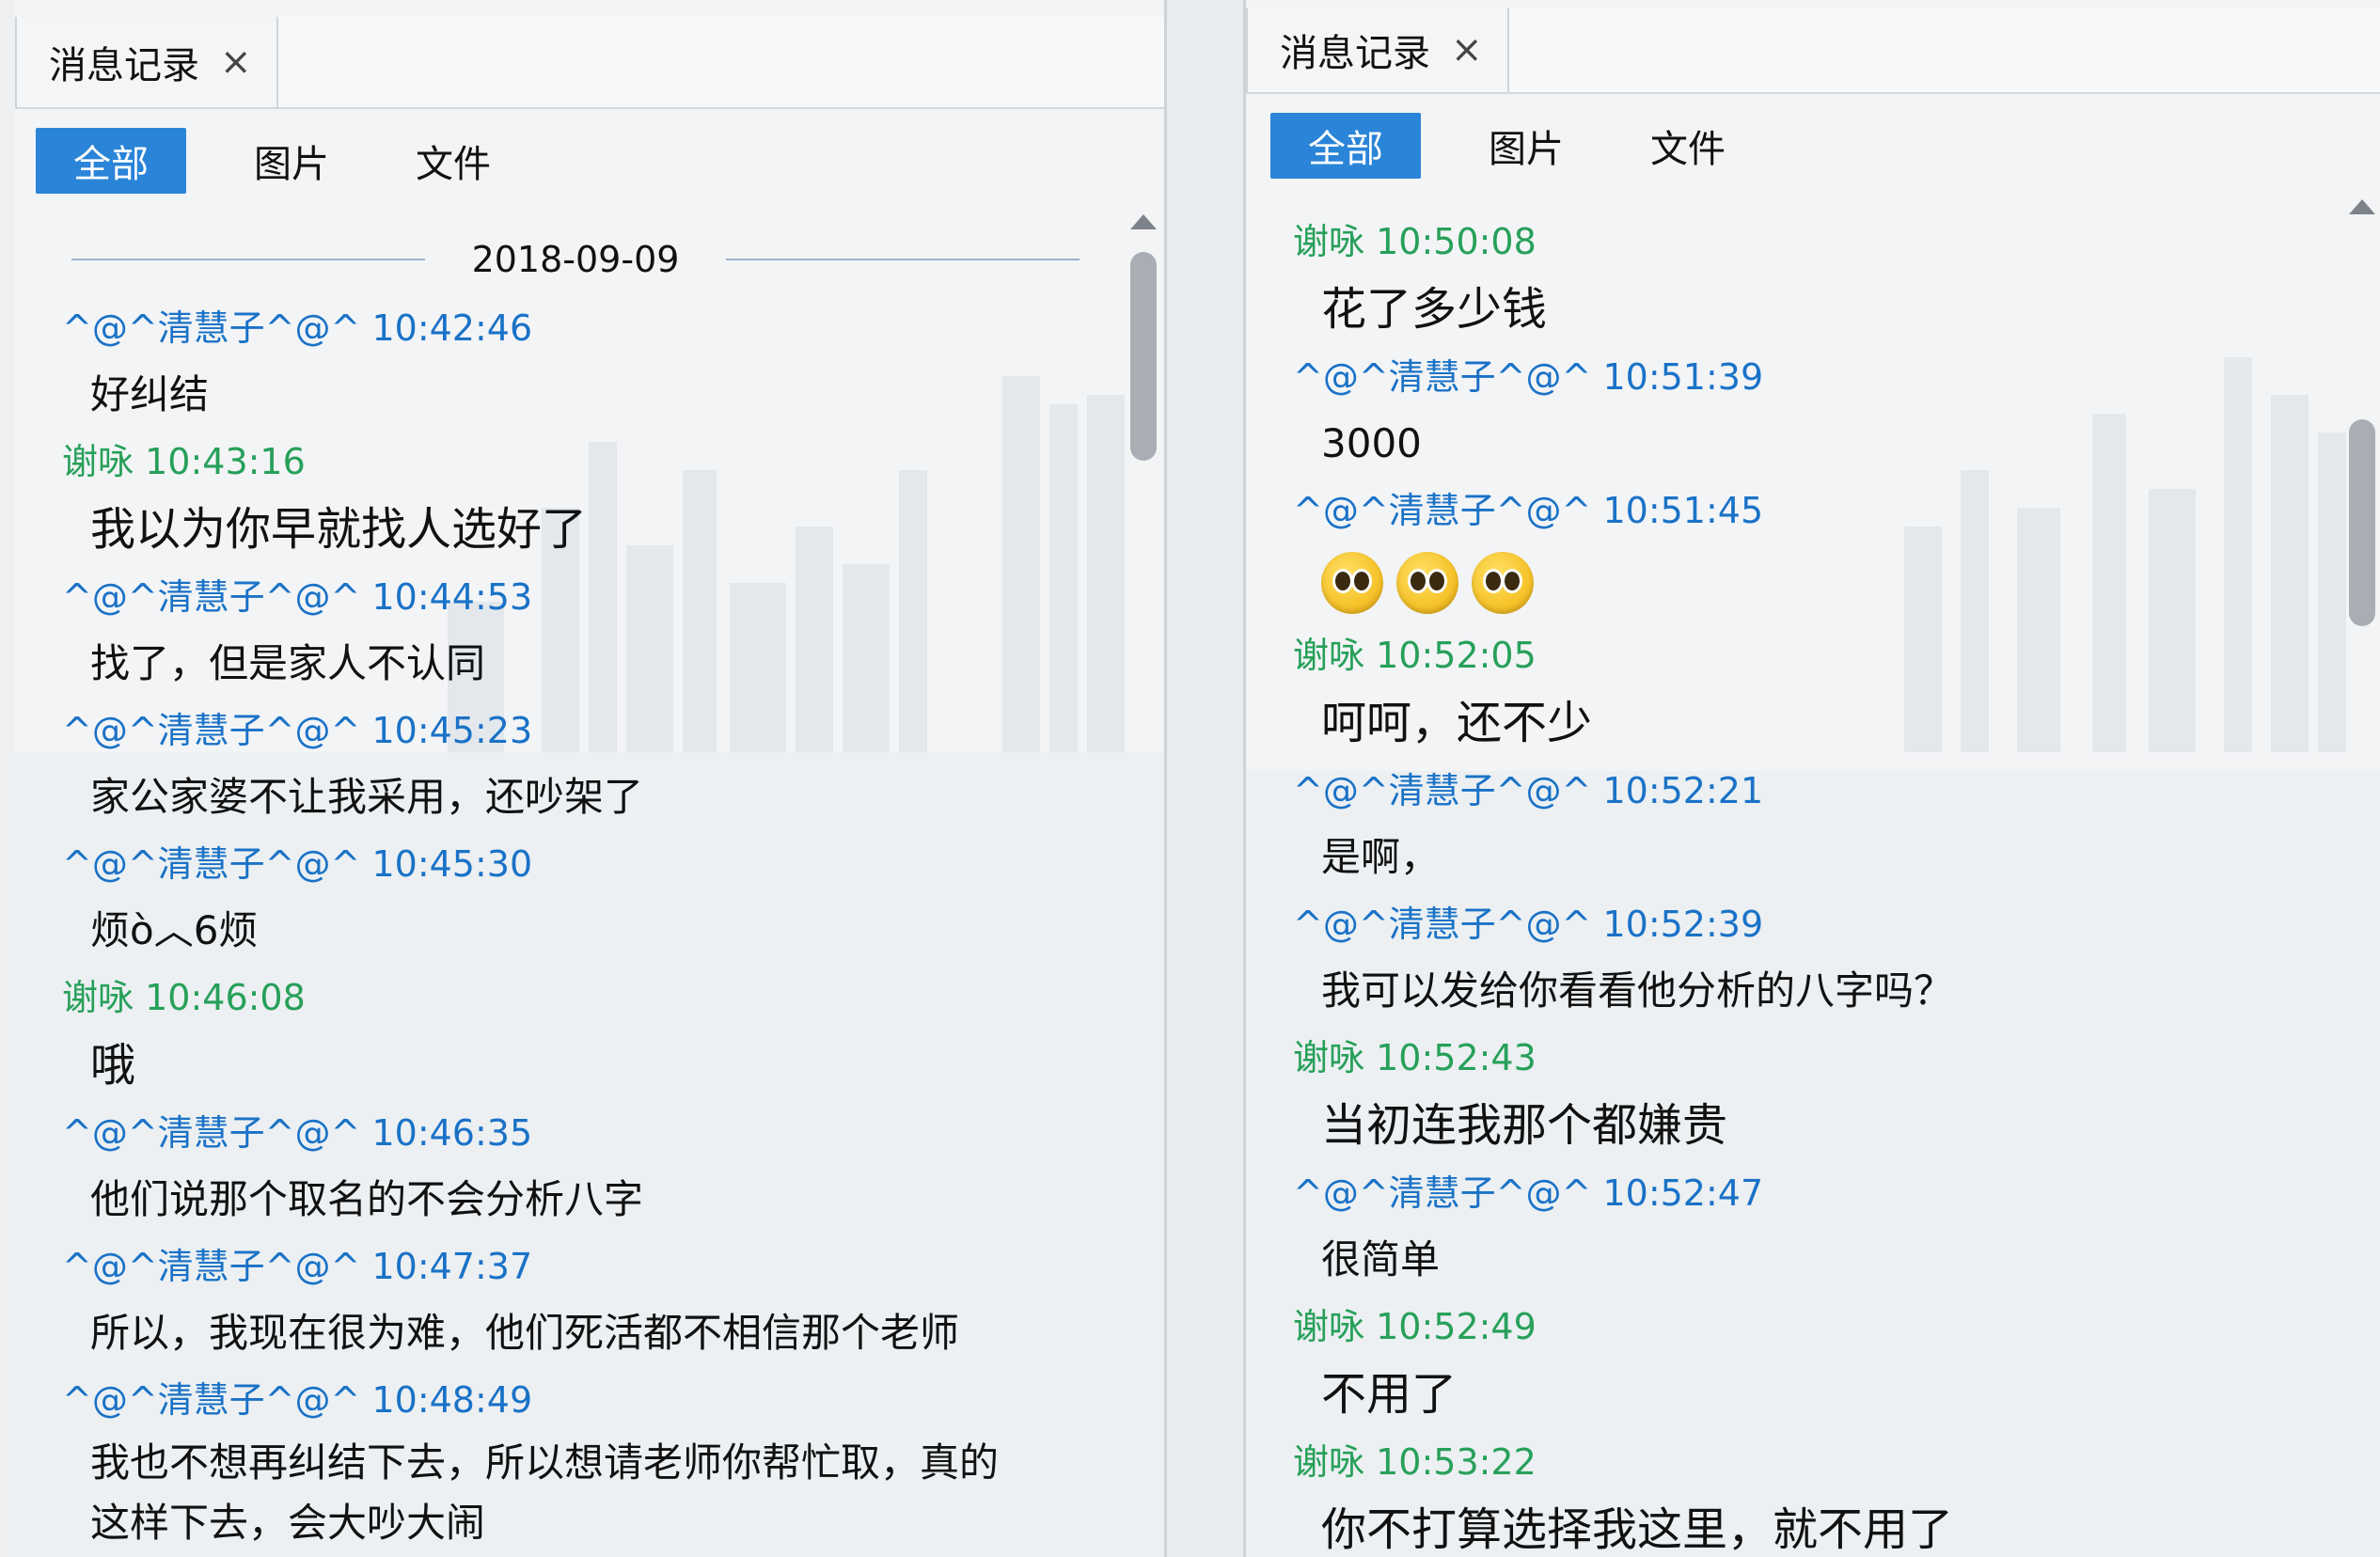 This screenshot has height=1557, width=2380. I want to click on message-item: ^@^清慧子^@^ 10:52:21 是啊，, so click(1800, 824).